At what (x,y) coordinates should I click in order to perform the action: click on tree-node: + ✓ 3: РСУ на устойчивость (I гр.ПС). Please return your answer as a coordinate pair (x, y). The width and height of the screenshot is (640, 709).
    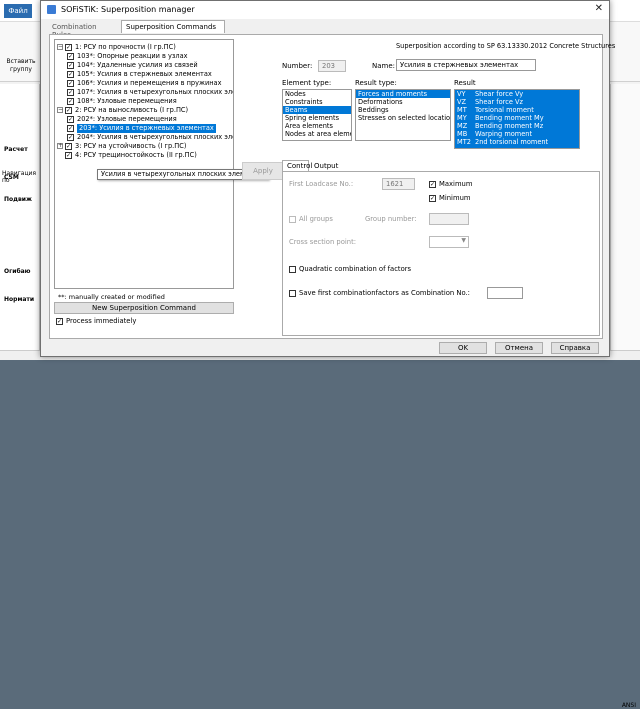
    Looking at the image, I should click on (145, 146).